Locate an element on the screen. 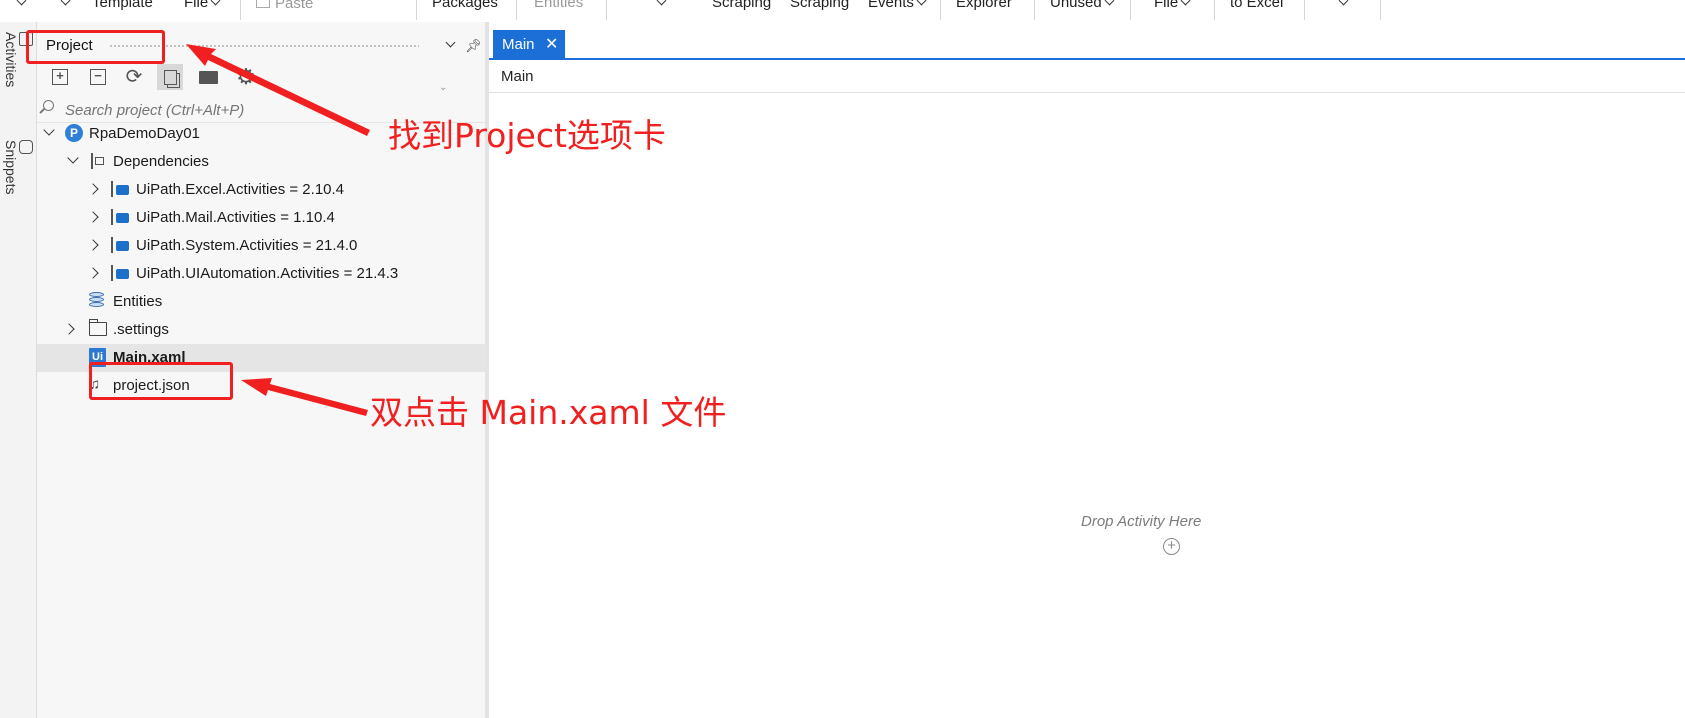  refresh-icon: ⟳ is located at coordinates (134, 77).